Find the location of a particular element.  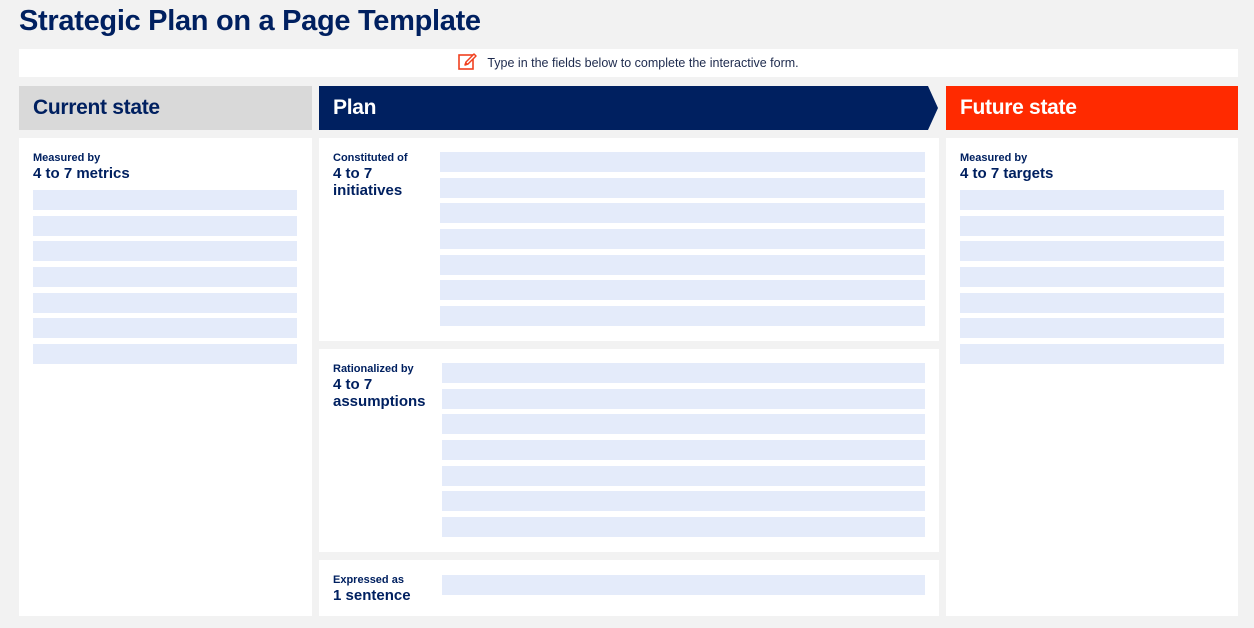

plan-sentence-card: Expressed as 1 sentence is located at coordinates (629, 588).